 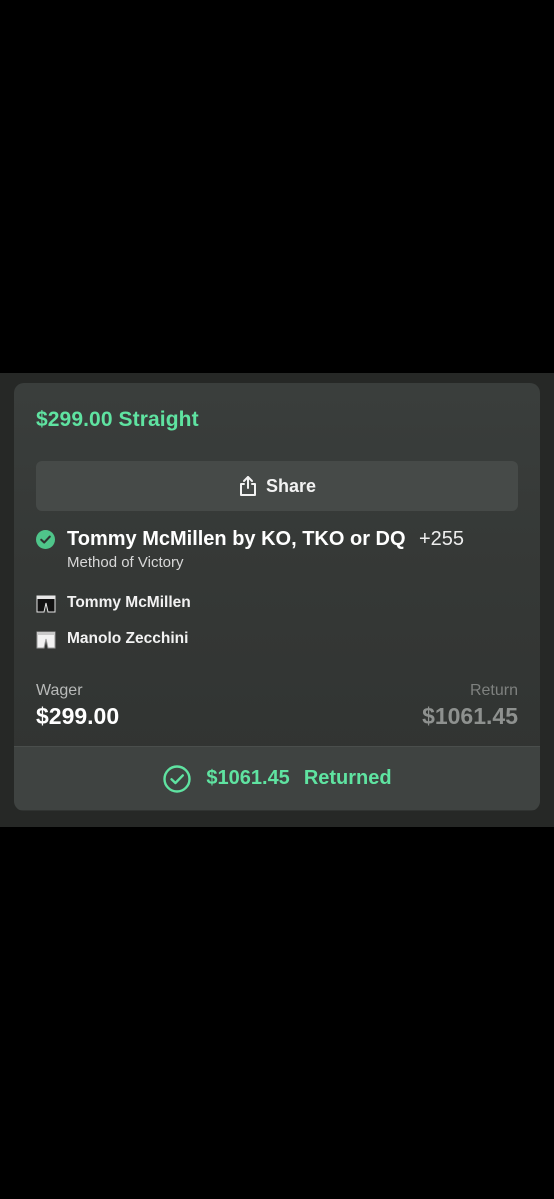 I want to click on share-button: Share, so click(x=277, y=486).